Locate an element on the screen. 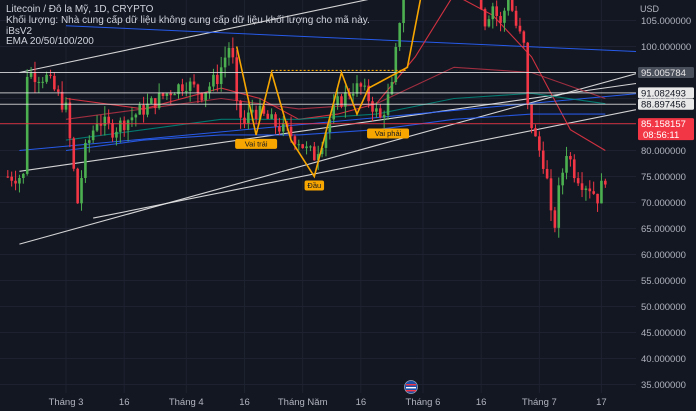  y-tick-label: 80.000000 is located at coordinates (663, 151).